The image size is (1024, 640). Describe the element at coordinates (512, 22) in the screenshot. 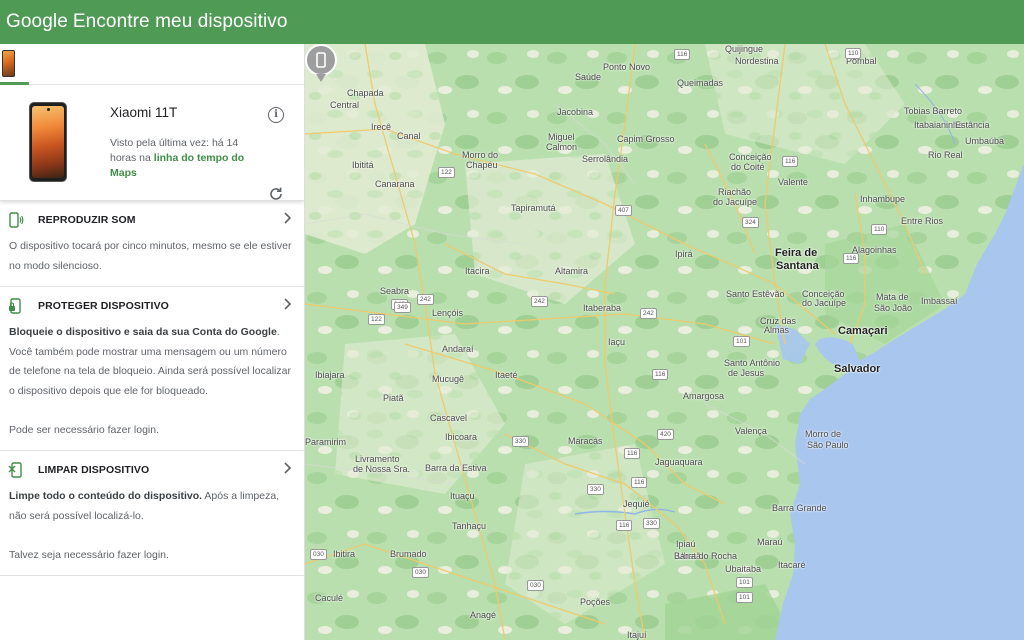

I see `app-header: Google Encontre meu dispositivo` at that location.